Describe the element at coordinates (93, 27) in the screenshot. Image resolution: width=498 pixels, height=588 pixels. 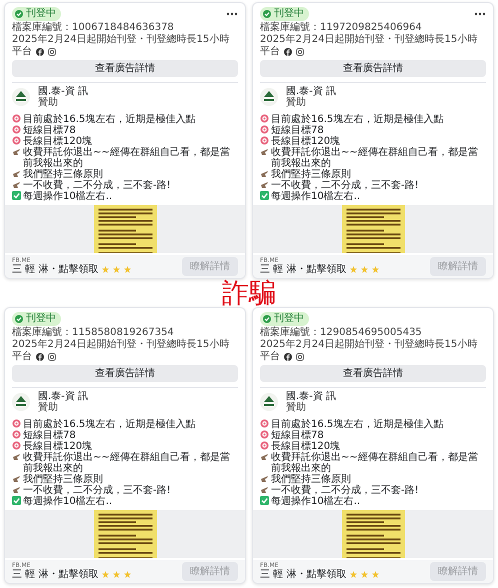
I see `library-id: 檔案庫編號：1006718484636378` at that location.